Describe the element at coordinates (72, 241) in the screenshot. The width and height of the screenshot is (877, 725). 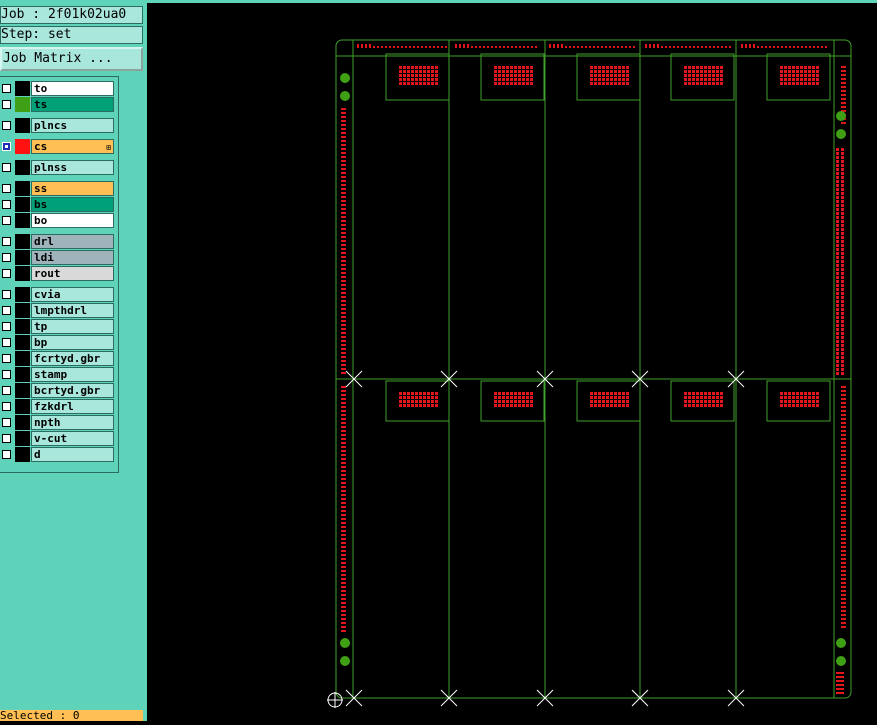
I see `layer-name-label: drl` at that location.